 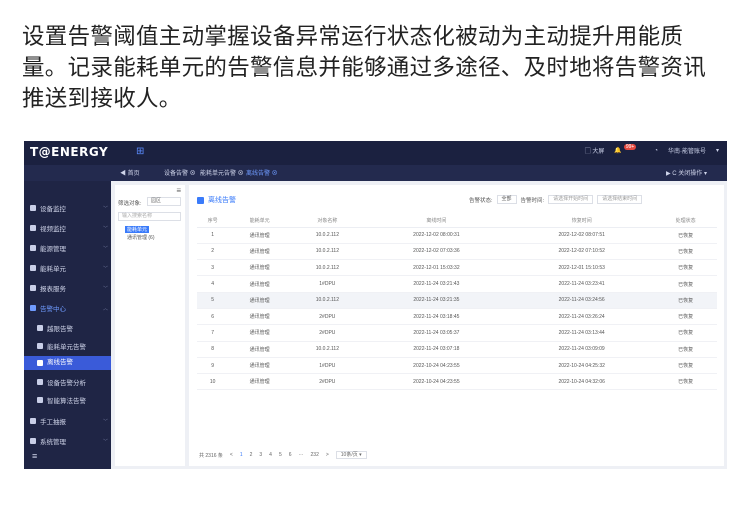 What do you see at coordinates (69, 268) in the screenshot?
I see `sidebar-item-unit: 能耗单元 ﹀` at bounding box center [69, 268].